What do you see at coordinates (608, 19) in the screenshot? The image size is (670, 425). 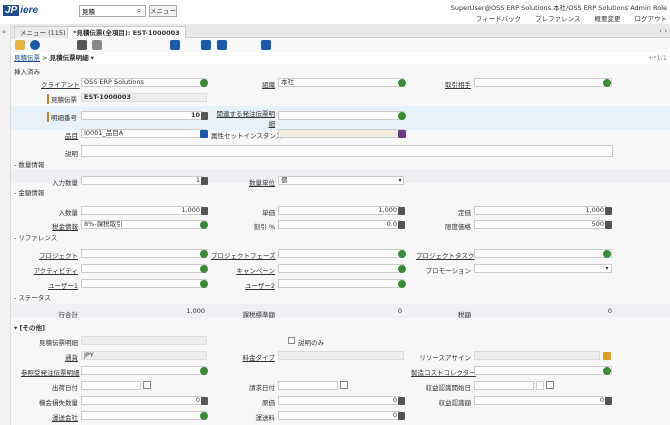 I see `change-role-link: 概要変更` at bounding box center [608, 19].